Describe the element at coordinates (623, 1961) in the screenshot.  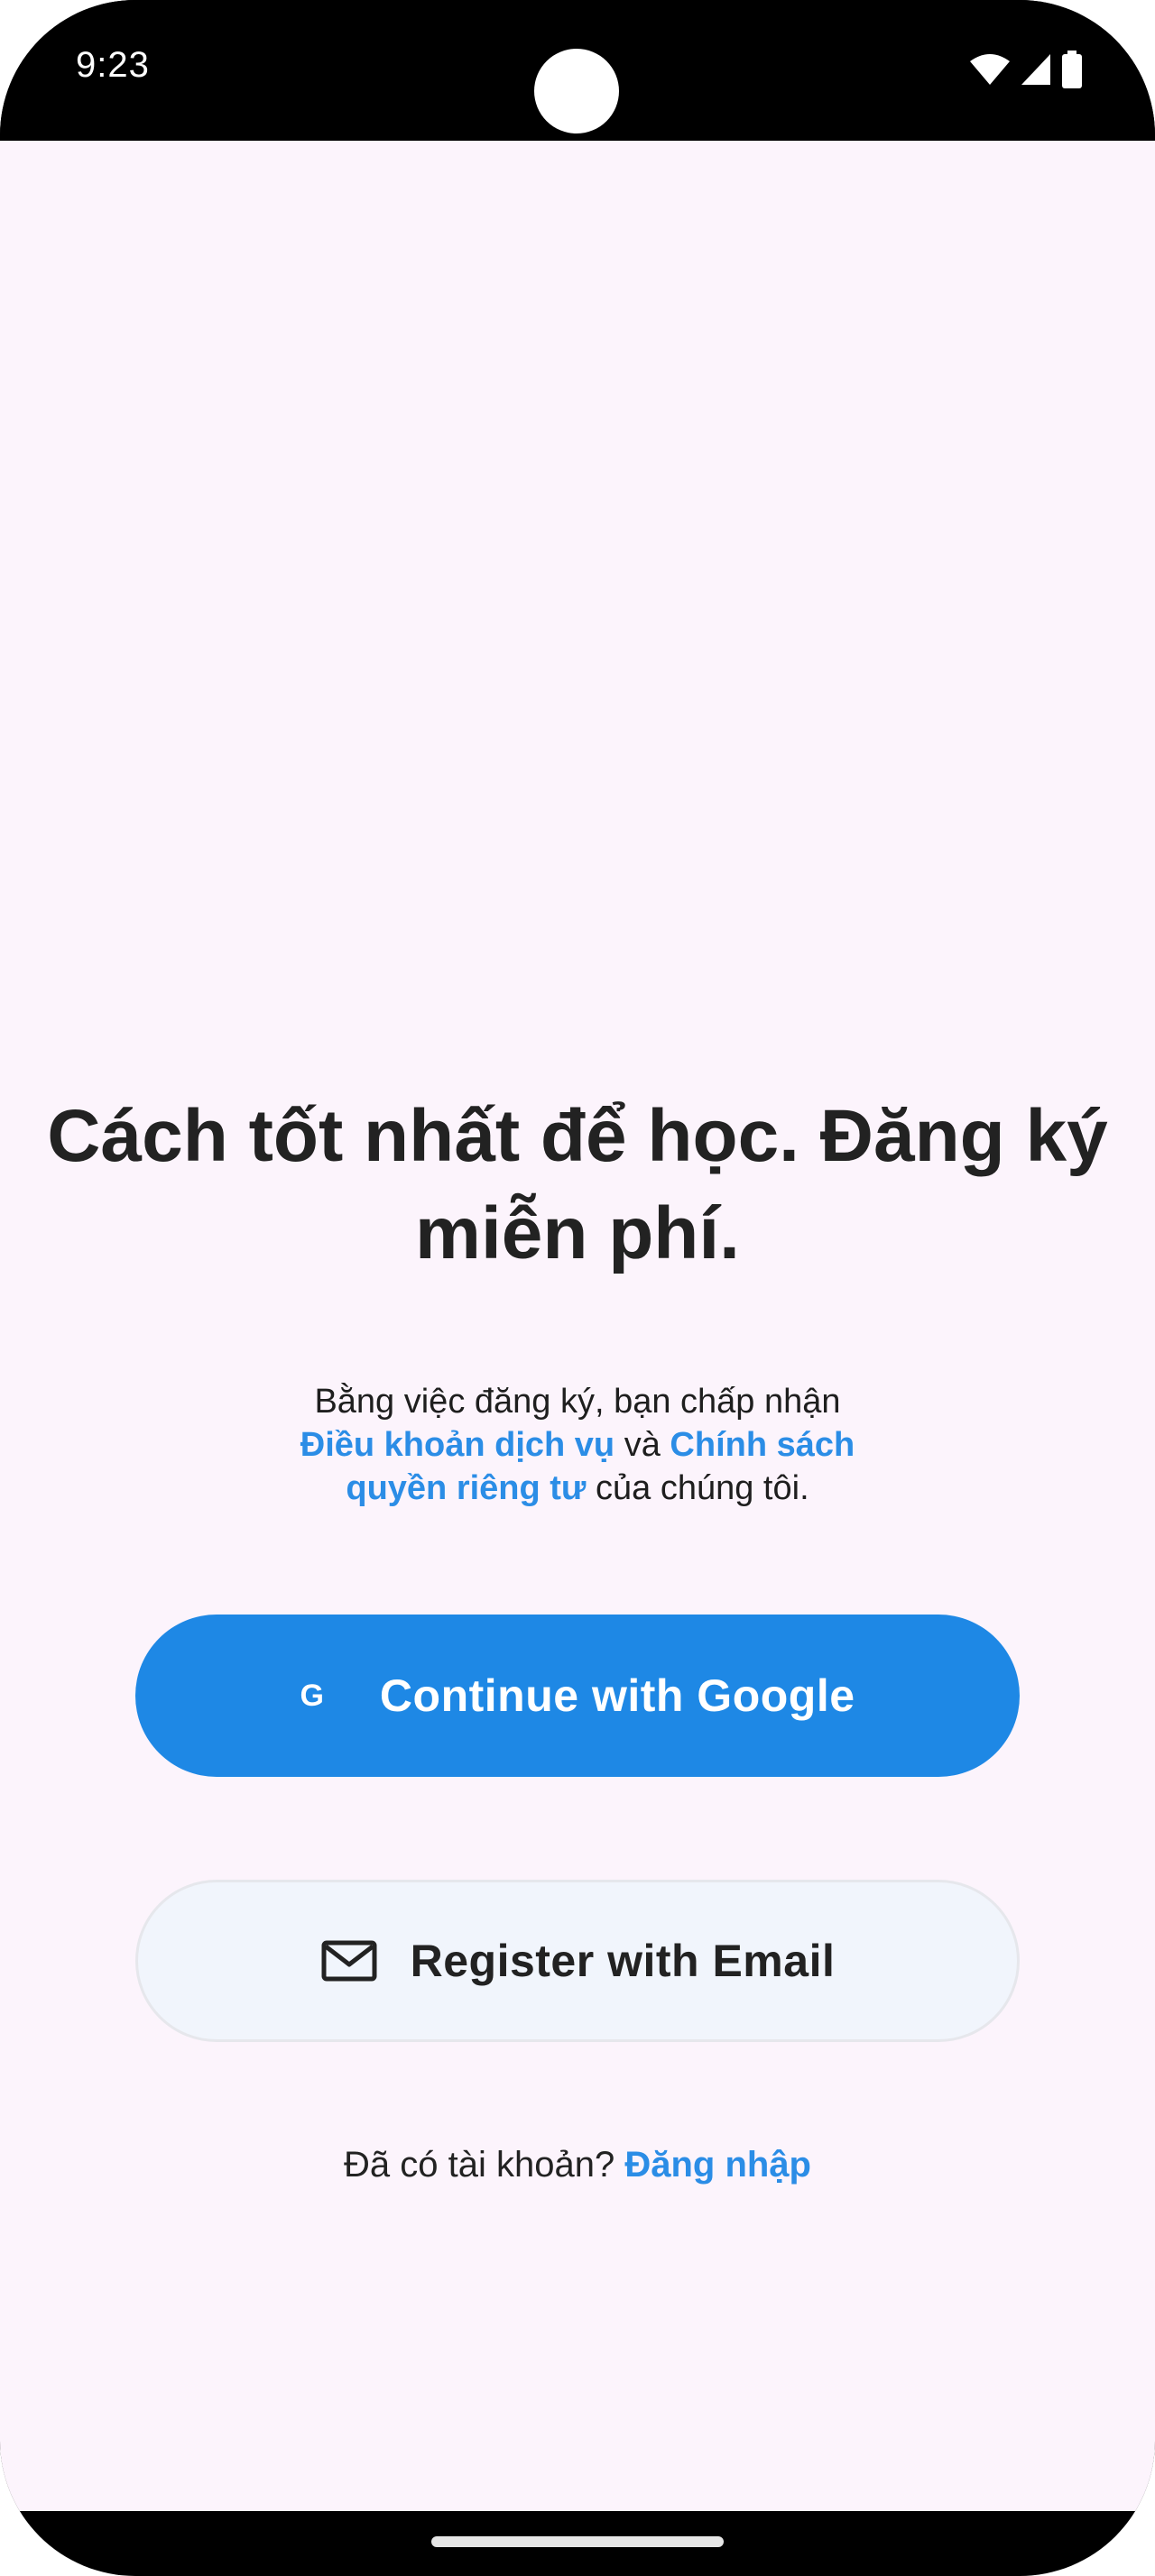
I see `email-button-label: Register with Email` at that location.